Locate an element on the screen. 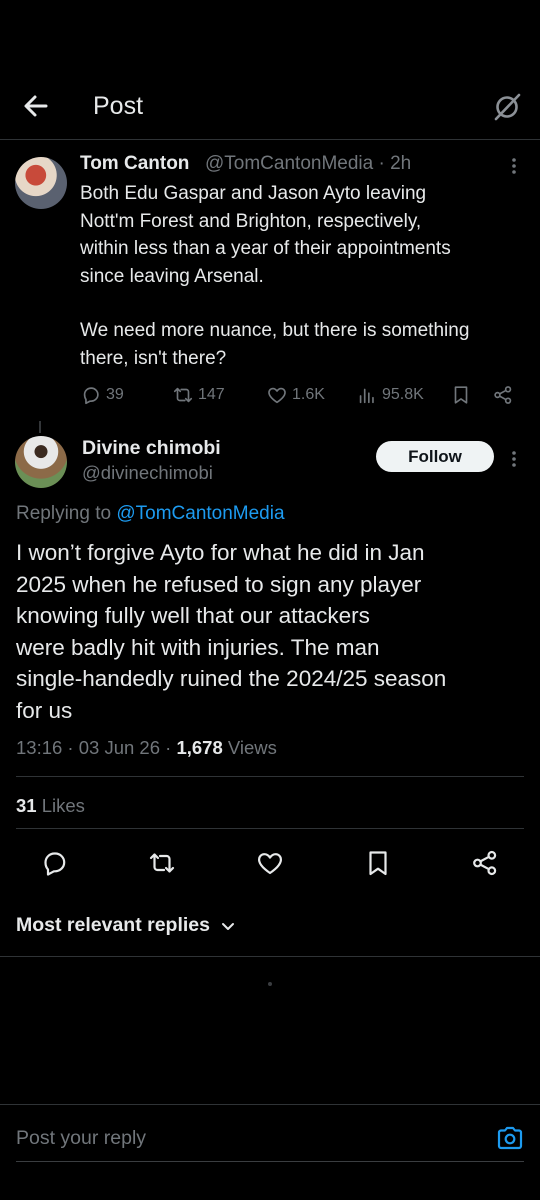 The height and width of the screenshot is (1200, 540). share-button is located at coordinates (503, 395).